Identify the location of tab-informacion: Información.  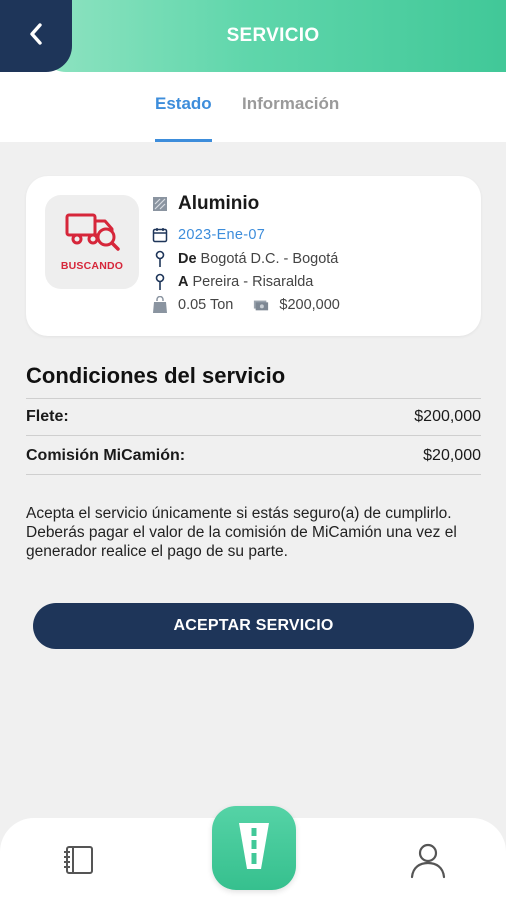
(290, 118).